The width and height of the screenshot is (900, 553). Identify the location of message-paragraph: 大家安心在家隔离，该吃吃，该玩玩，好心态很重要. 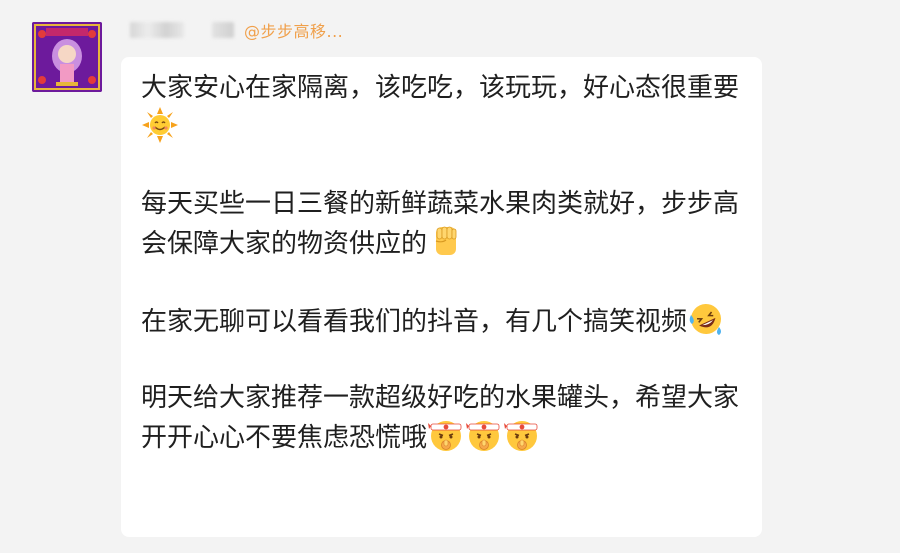
(443, 108).